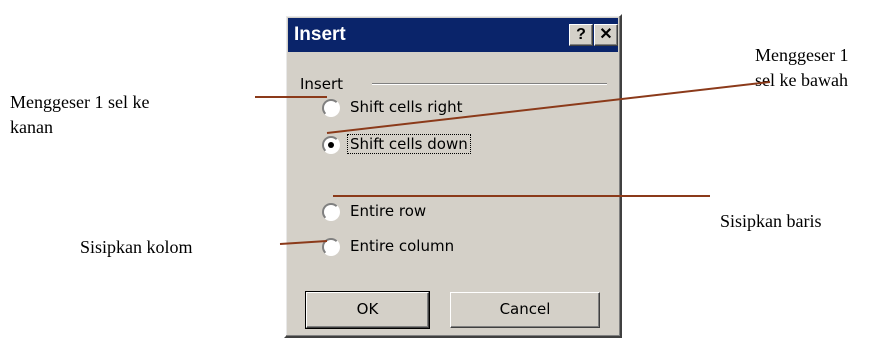 The height and width of the screenshot is (347, 896). What do you see at coordinates (79, 115) in the screenshot?
I see `annotation-shift-right: Menggeser 1 sel ke kanan` at bounding box center [79, 115].